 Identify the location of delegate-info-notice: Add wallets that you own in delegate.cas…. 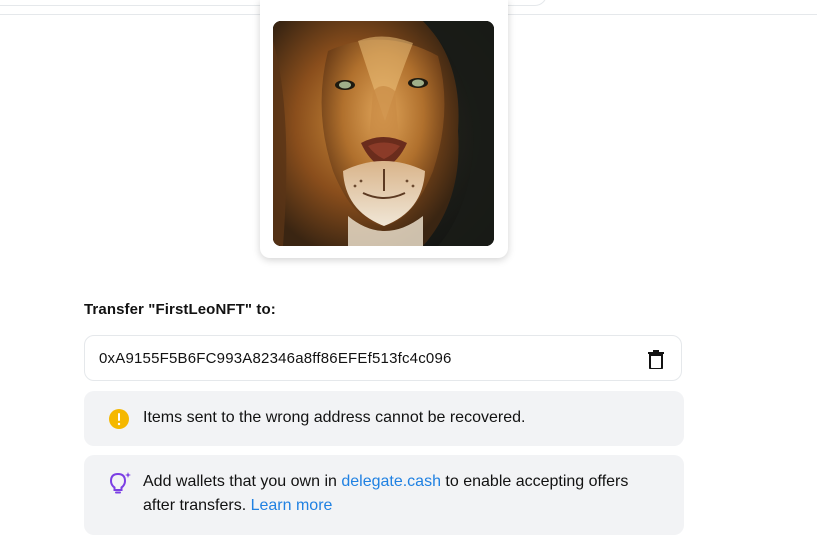
(384, 495).